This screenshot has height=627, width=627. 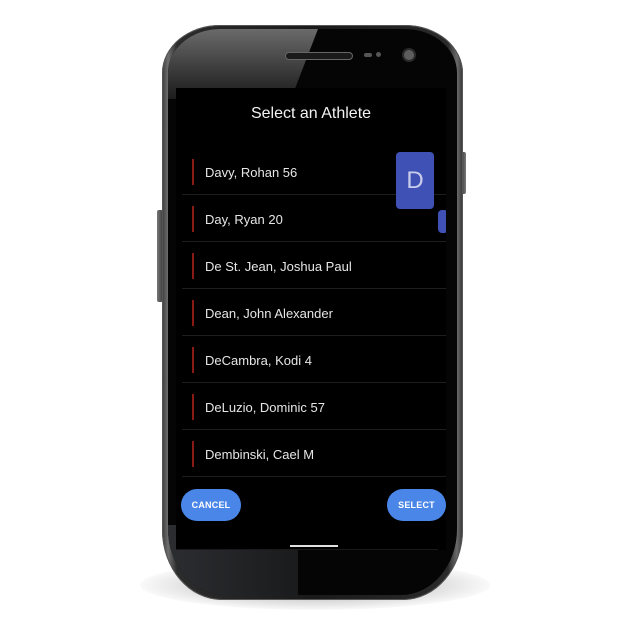 What do you see at coordinates (269, 313) in the screenshot?
I see `athlete-name: Dean, John Alexander` at bounding box center [269, 313].